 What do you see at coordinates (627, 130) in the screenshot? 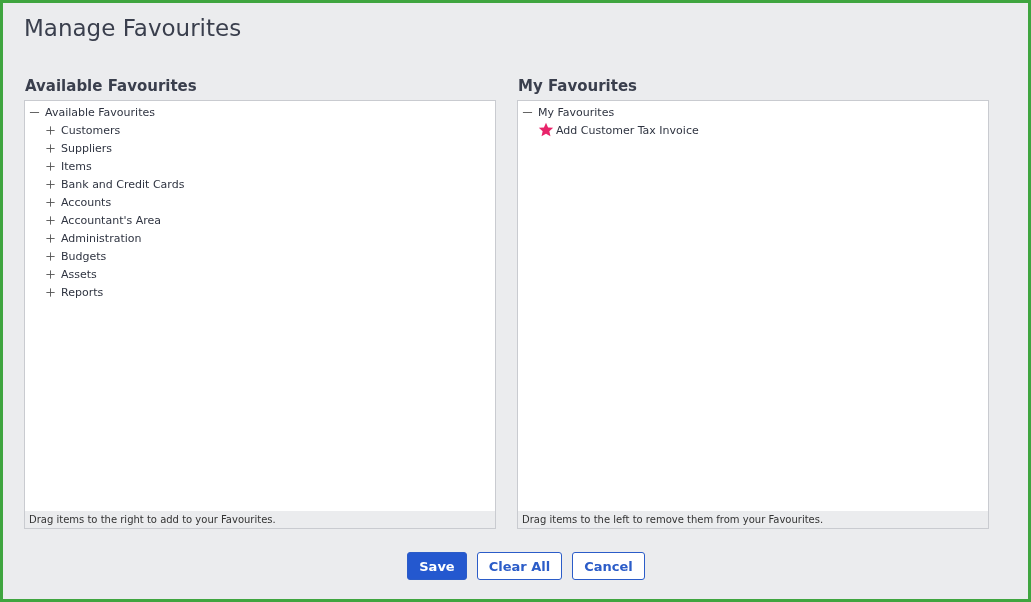
I see `tree-item: Add Customer Tax Invoice` at bounding box center [627, 130].